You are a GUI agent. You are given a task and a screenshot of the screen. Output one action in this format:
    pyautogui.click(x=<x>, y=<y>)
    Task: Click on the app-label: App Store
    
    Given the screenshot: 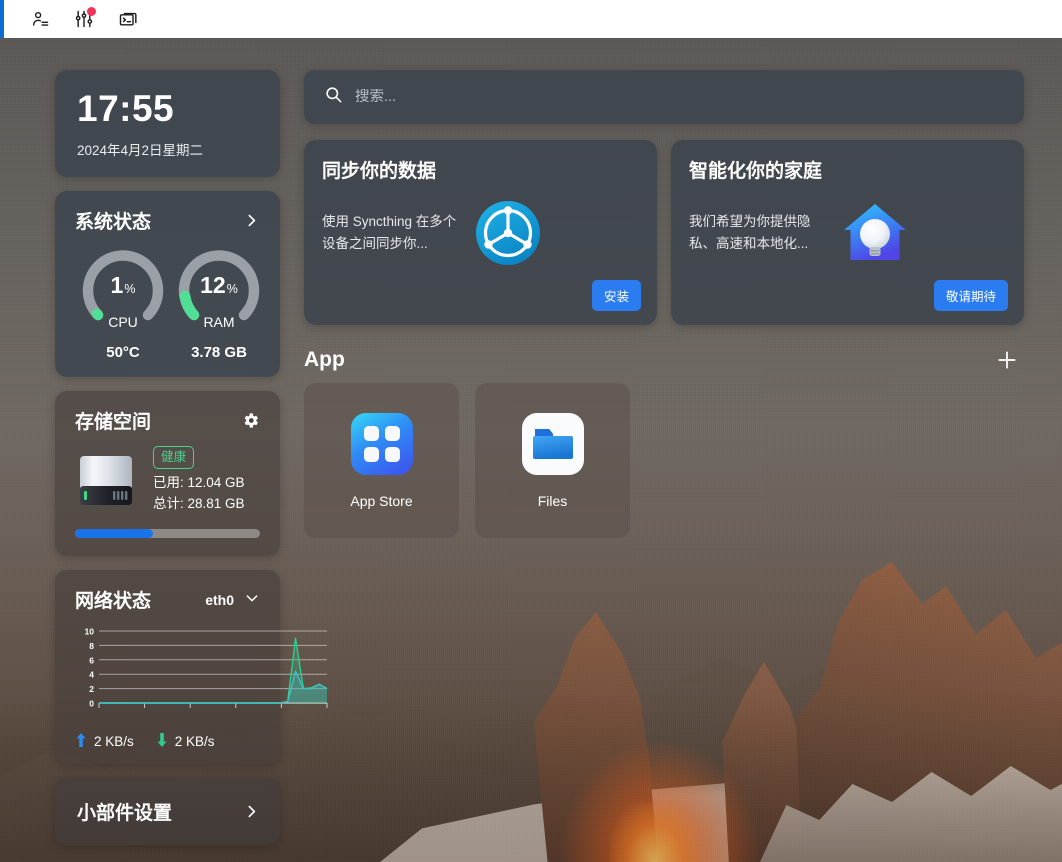 What is the action you would take?
    pyautogui.click(x=381, y=500)
    